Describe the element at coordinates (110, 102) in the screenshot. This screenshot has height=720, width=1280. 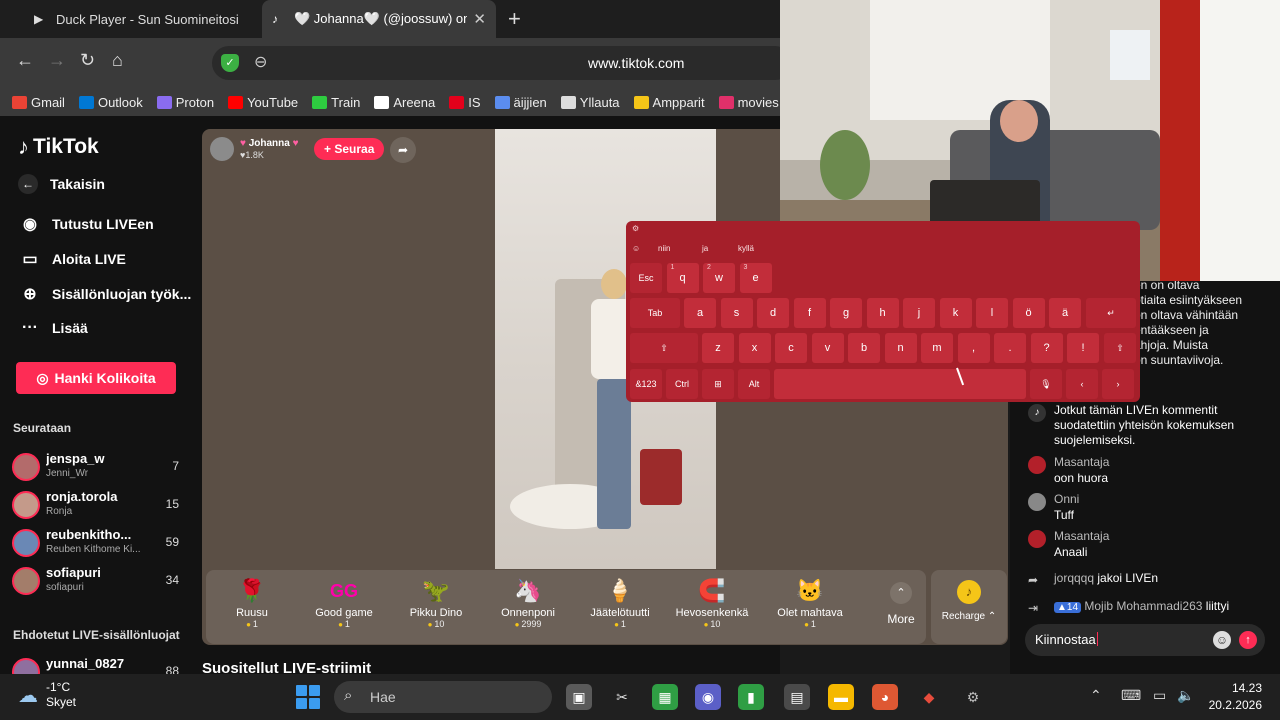
I see `bookmark-outlook: Outlook` at that location.